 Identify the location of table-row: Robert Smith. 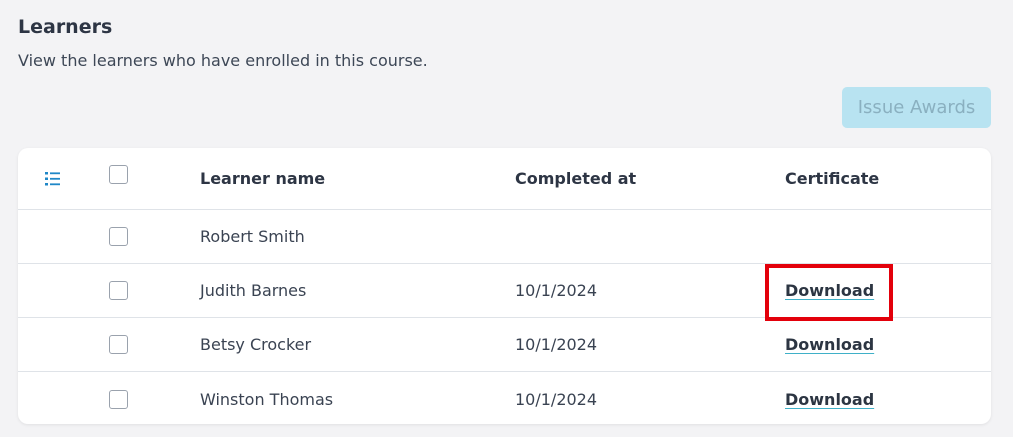
(504, 237).